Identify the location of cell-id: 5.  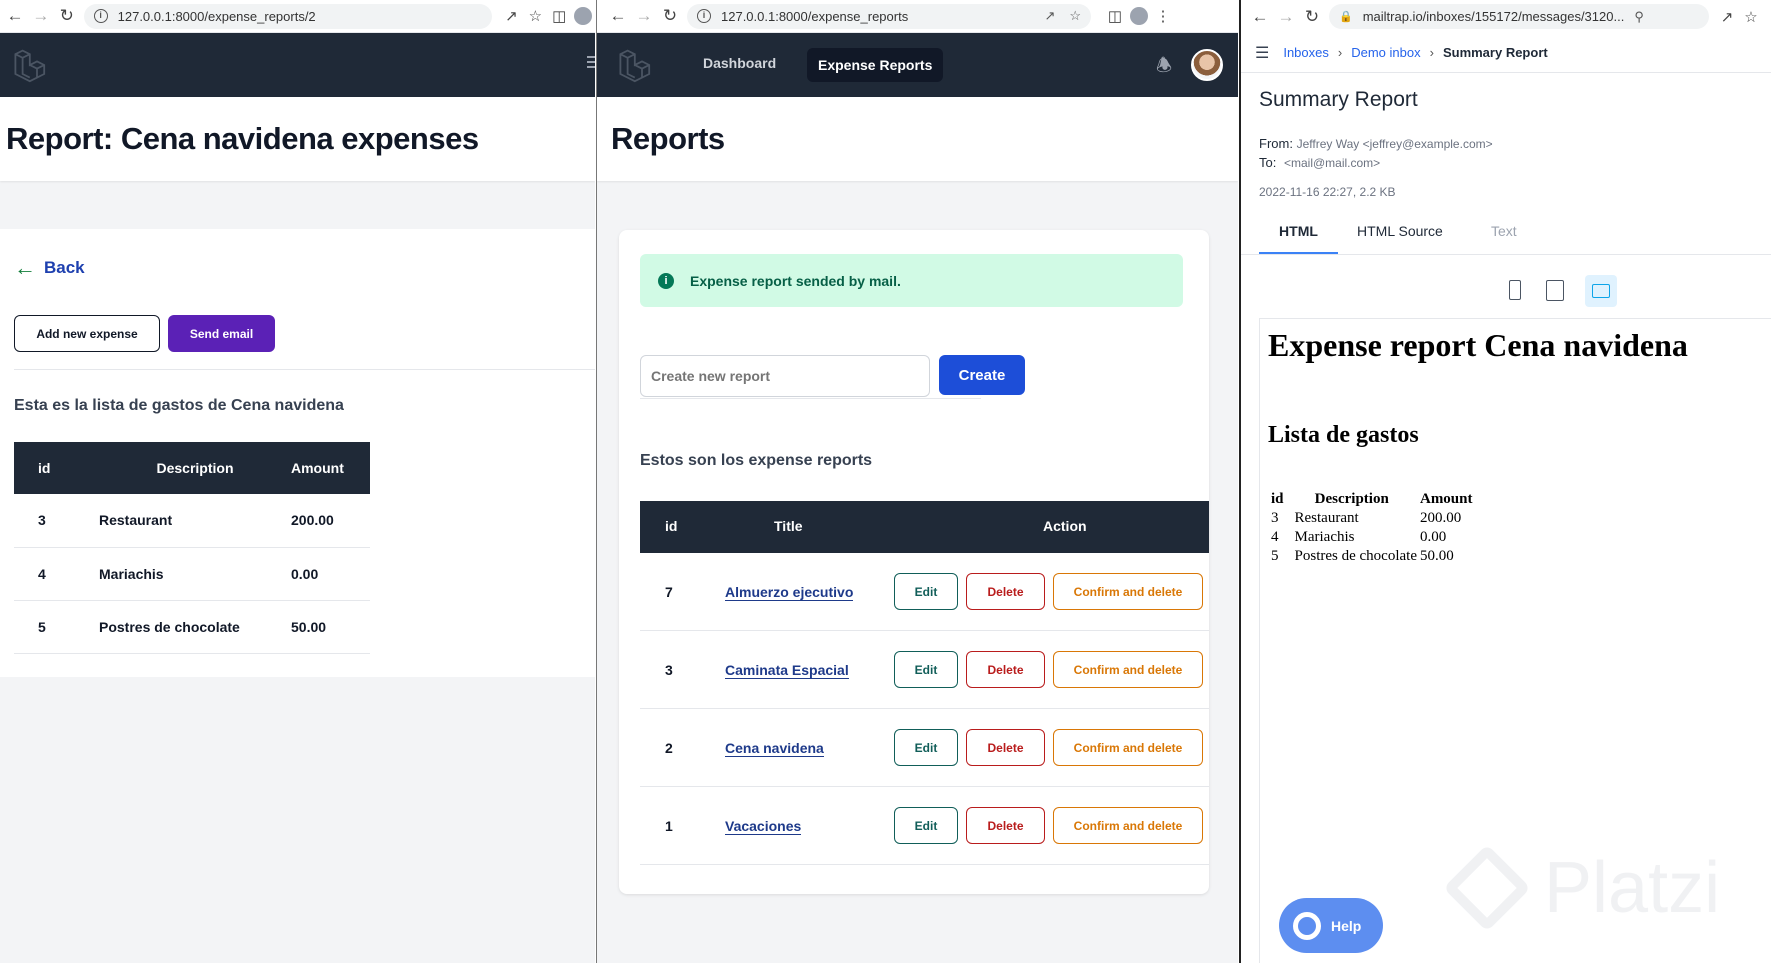
(56, 627).